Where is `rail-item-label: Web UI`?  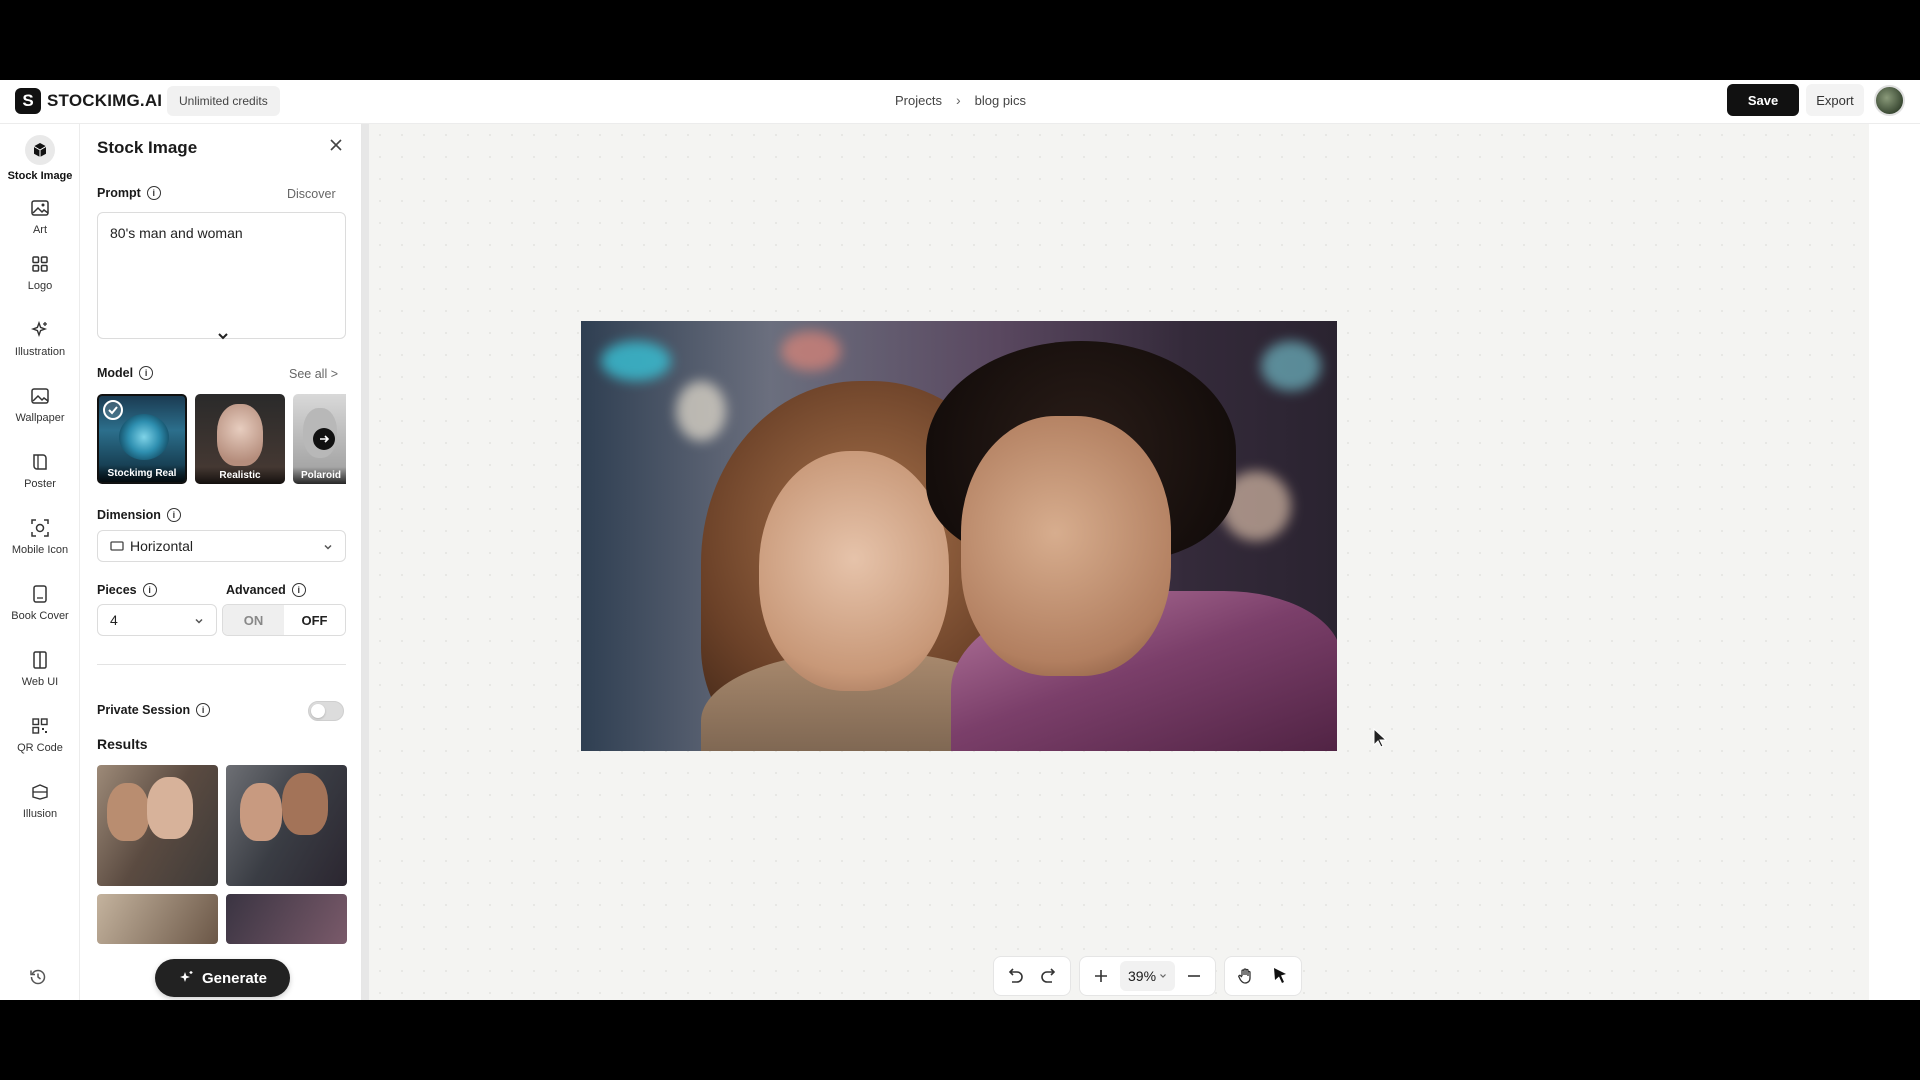
rail-item-label: Web UI is located at coordinates (40, 681).